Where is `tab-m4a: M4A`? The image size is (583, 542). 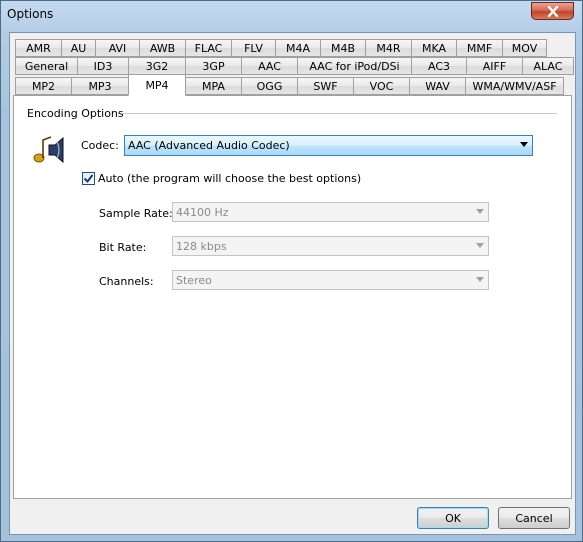 tab-m4a: M4A is located at coordinates (298, 48).